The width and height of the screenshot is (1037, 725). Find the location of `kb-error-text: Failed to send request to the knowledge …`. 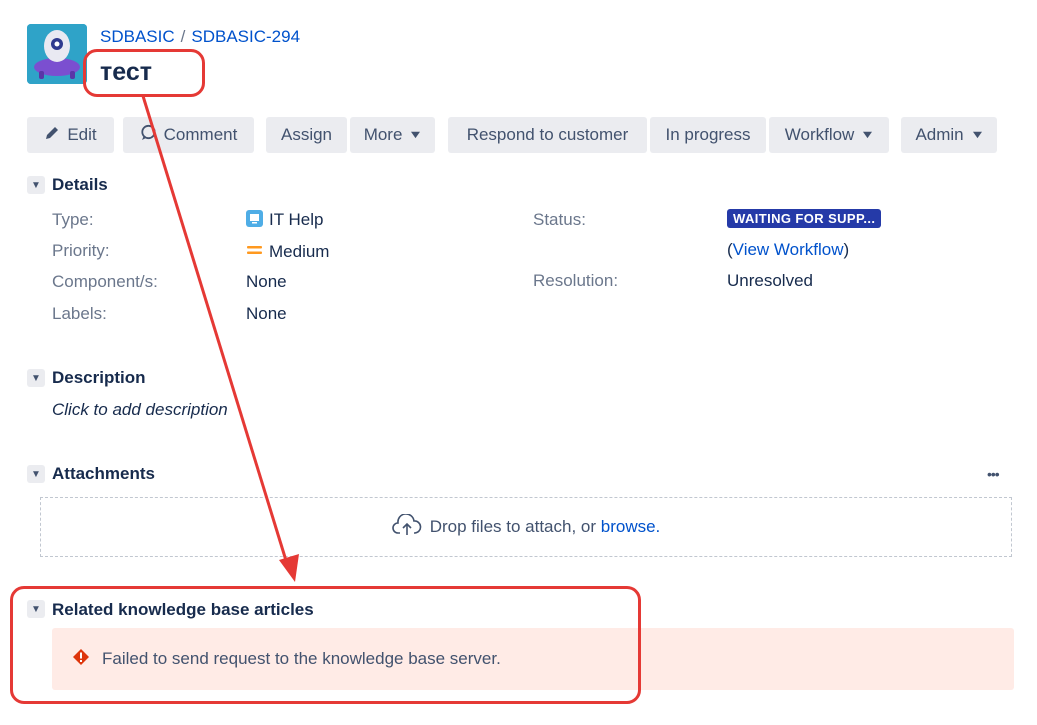

kb-error-text: Failed to send request to the knowledge … is located at coordinates (301, 658).